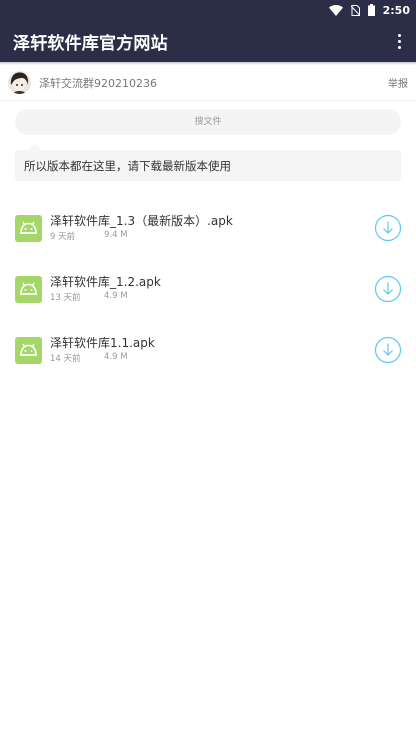 The image size is (416, 740). Describe the element at coordinates (105, 282) in the screenshot. I see `file-name: 泽轩软件库_1.2.apk` at that location.